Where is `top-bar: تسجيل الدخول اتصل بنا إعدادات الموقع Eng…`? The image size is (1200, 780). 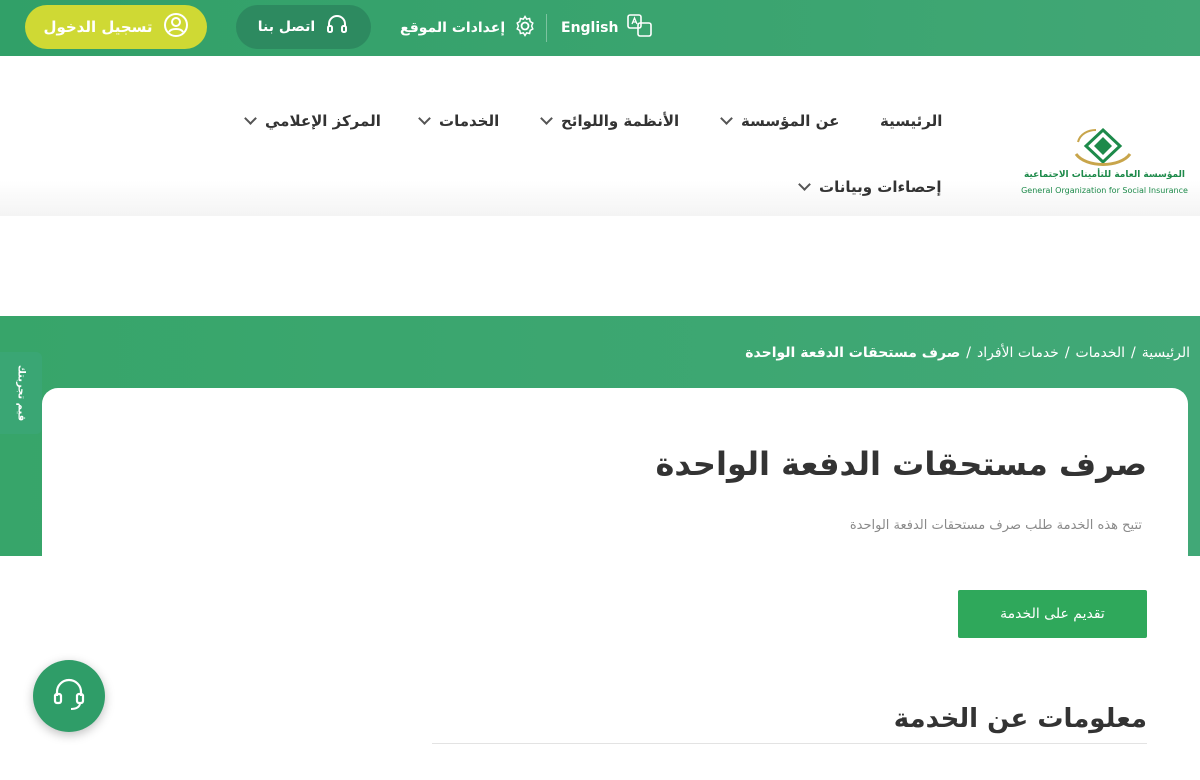 top-bar: تسجيل الدخول اتصل بنا إعدادات الموقع Eng… is located at coordinates (600, 28).